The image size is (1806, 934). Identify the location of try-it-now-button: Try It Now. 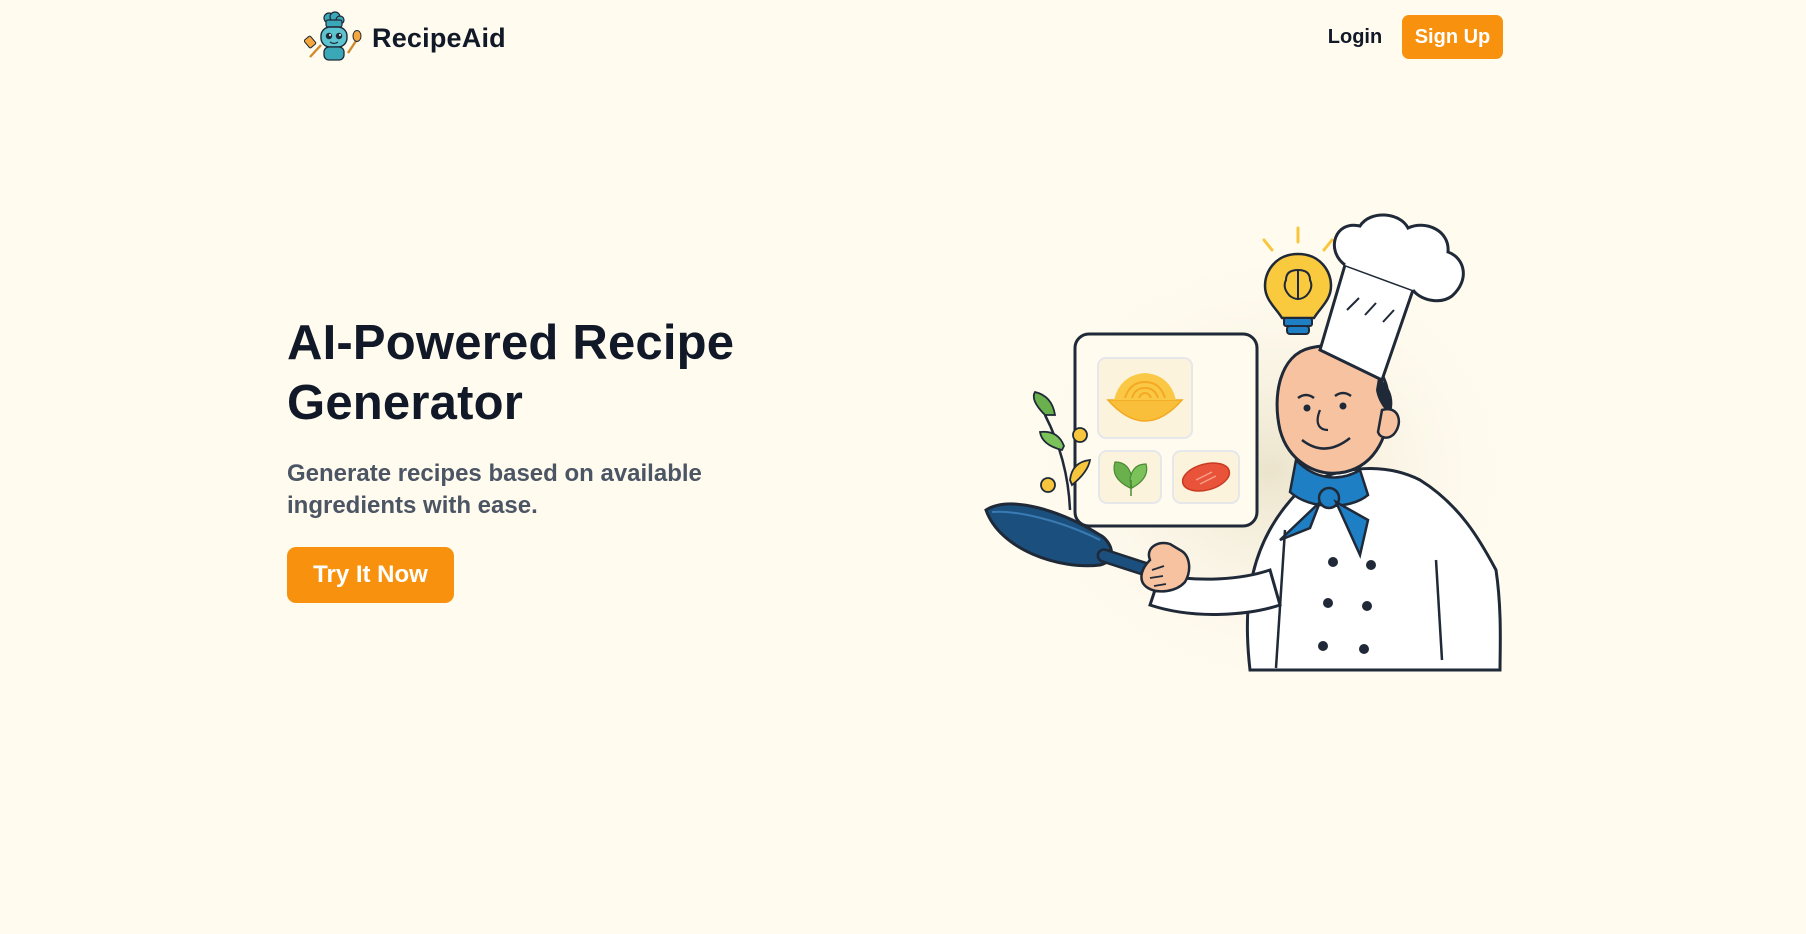
(370, 575).